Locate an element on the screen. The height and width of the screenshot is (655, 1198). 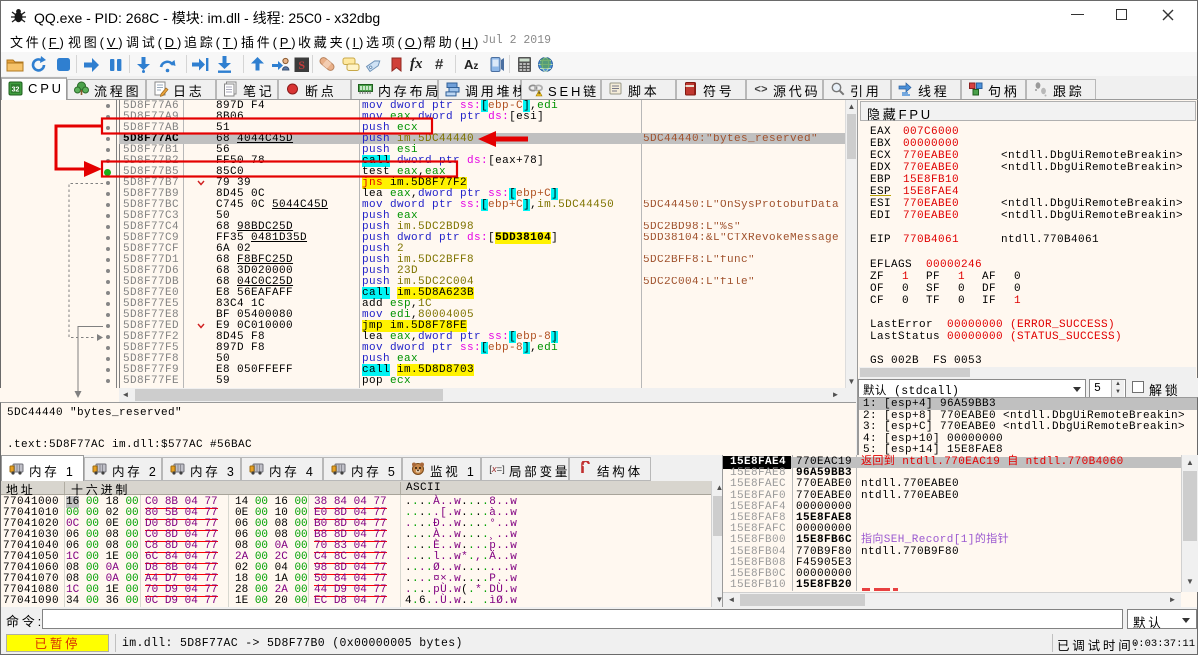
svg-text: [x=] is located at coordinates (497, 469).